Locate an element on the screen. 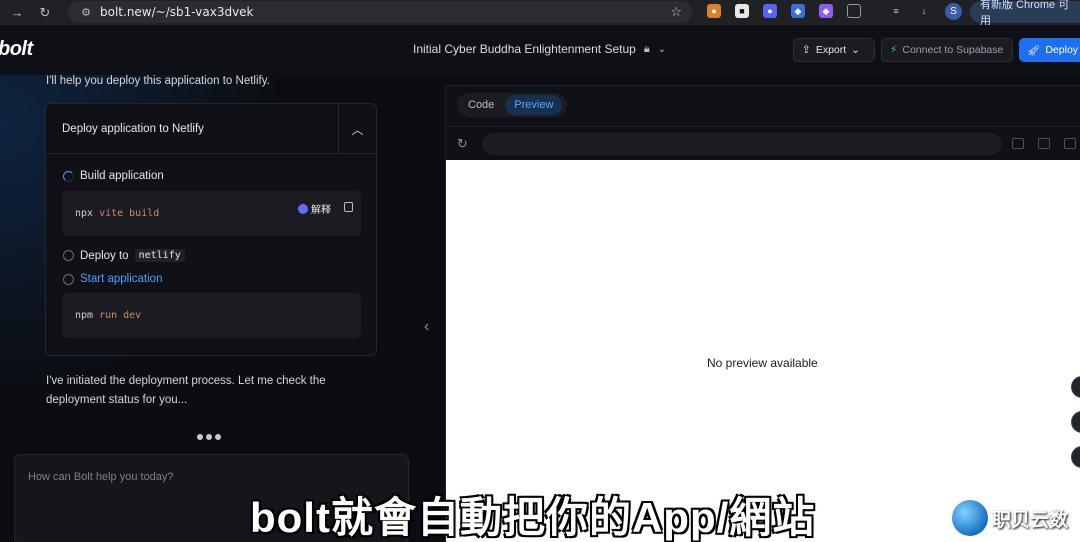 This screenshot has height=542, width=1080. forward-icon: → is located at coordinates (17, 13).